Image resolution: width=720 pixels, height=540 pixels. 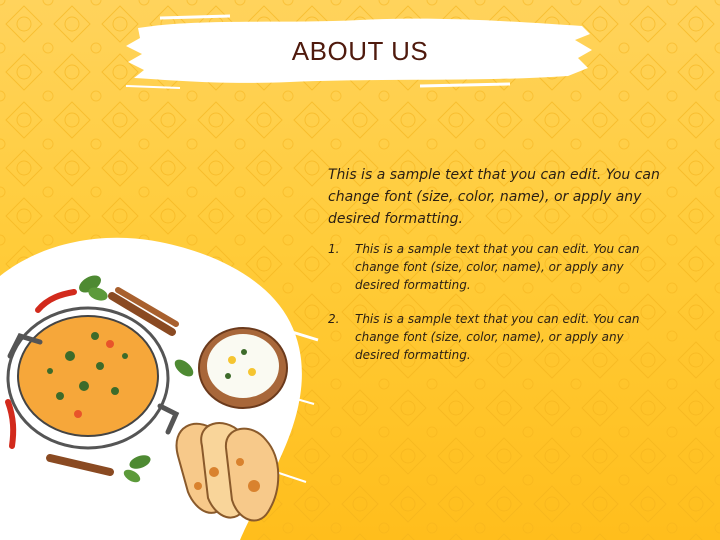 What do you see at coordinates (93, 378) in the screenshot?
I see `curry-pan-icon` at bounding box center [93, 378].